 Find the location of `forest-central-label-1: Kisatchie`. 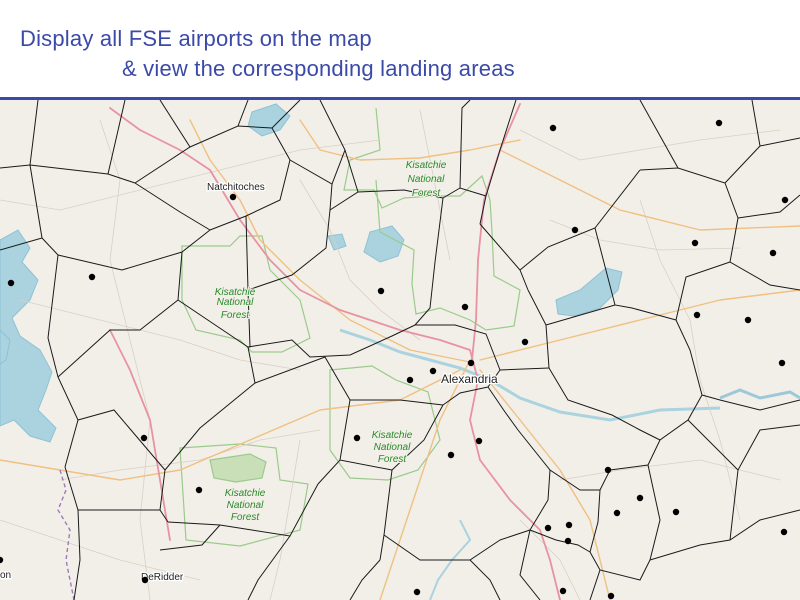

forest-central-label-1: Kisatchie is located at coordinates (392, 435).